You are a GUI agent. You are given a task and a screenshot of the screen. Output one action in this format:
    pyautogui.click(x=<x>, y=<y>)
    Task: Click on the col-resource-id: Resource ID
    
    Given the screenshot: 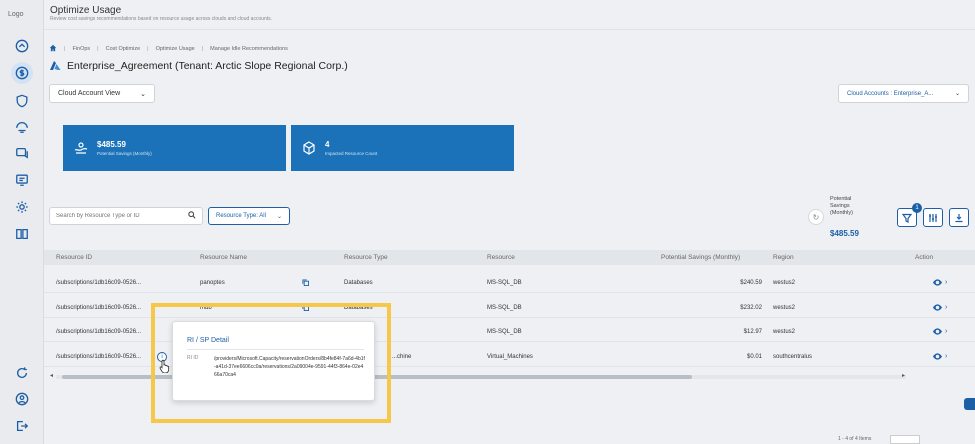 What is the action you would take?
    pyautogui.click(x=74, y=257)
    